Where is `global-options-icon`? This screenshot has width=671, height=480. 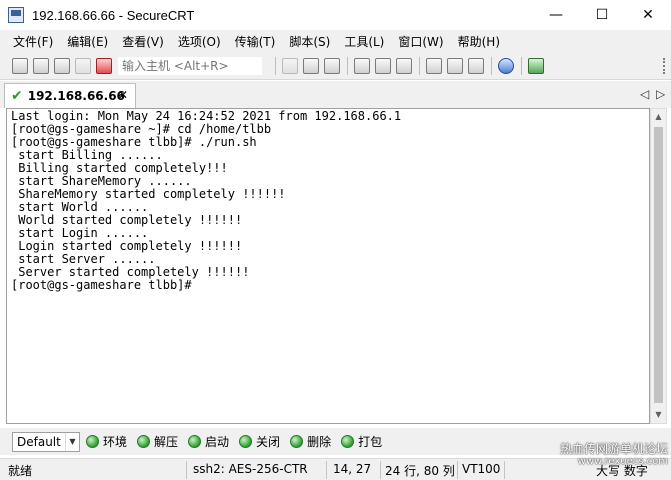
global-options-icon is located at coordinates (455, 65).